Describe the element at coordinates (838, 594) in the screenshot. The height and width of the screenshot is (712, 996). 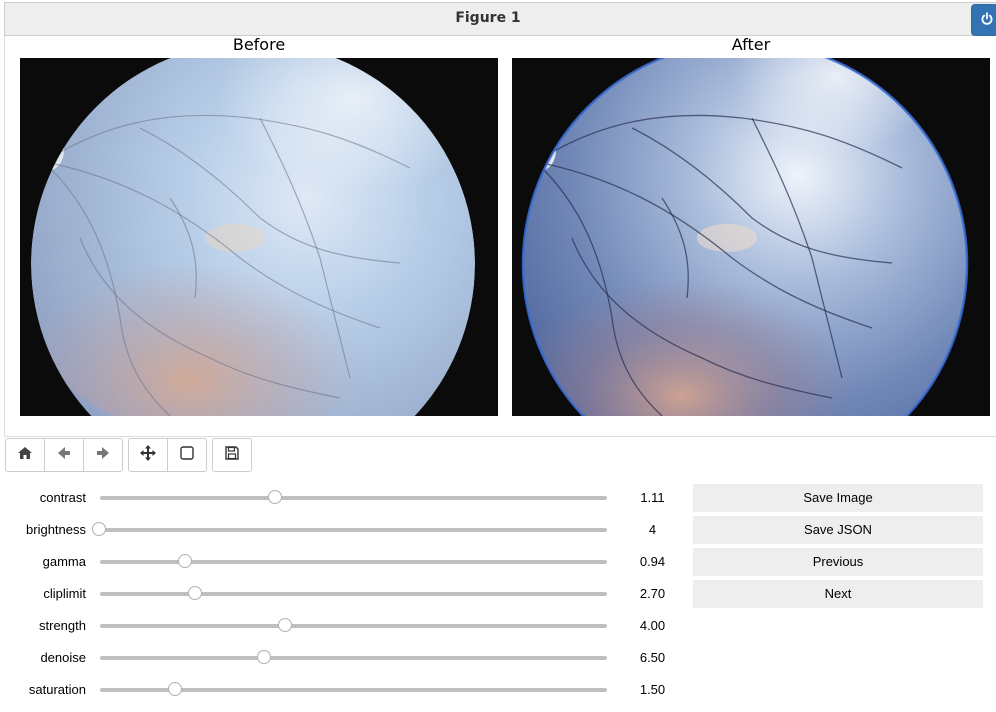
I see `next-button: Next` at that location.